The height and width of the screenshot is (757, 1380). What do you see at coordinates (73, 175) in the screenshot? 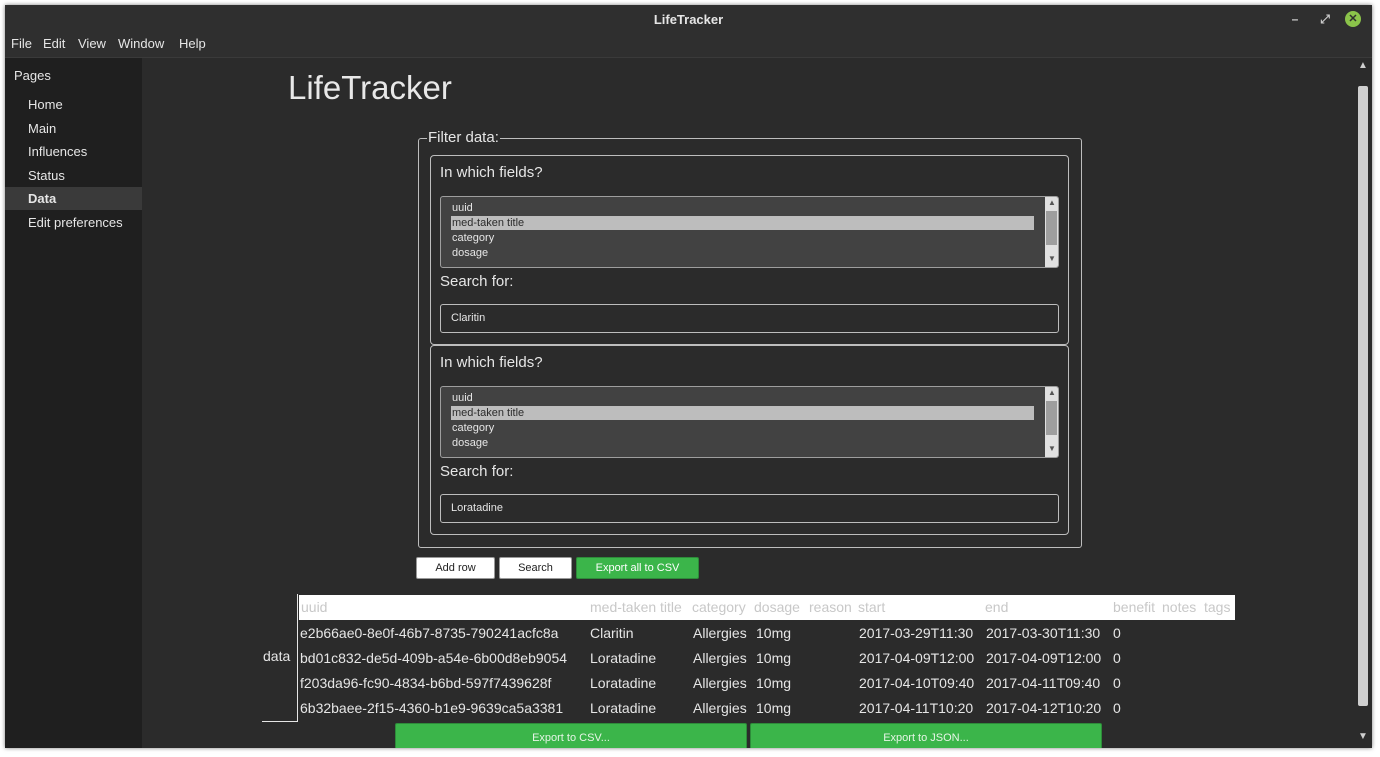
I see `sidebar-item-status: Status` at bounding box center [73, 175].